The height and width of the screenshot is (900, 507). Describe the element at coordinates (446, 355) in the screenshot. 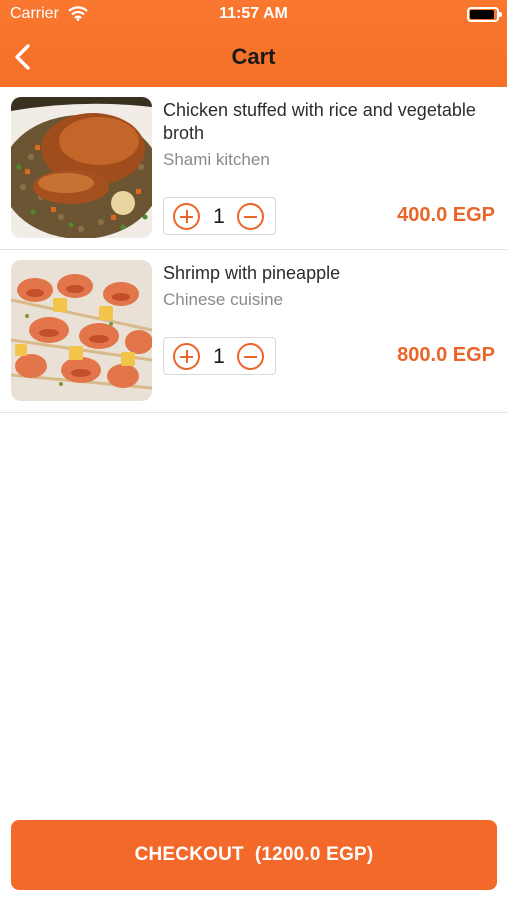

I see `item-price: 800.0 EGP` at that location.